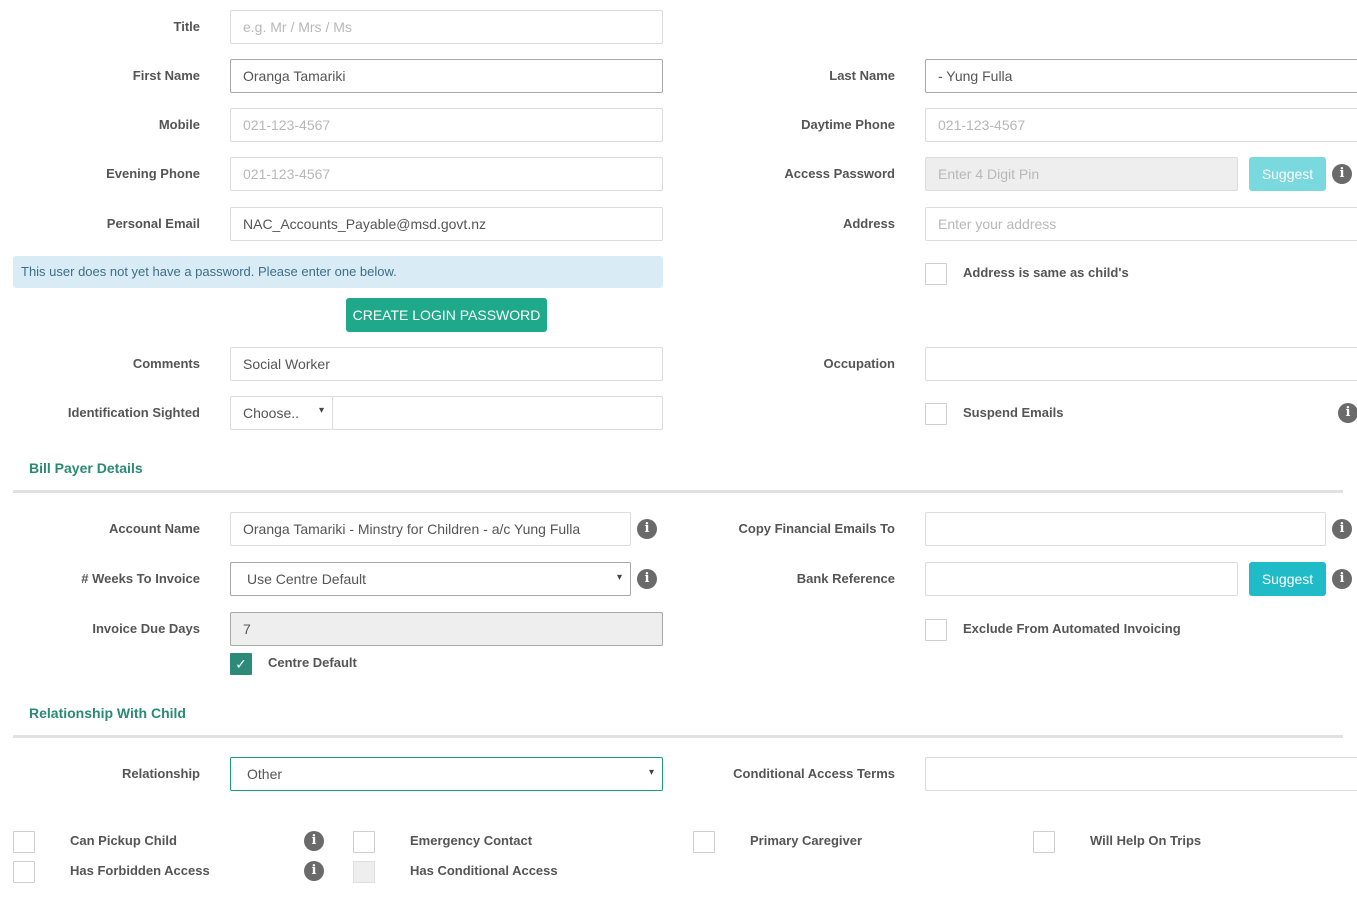  What do you see at coordinates (936, 274) in the screenshot?
I see `address-same-checkbox` at bounding box center [936, 274].